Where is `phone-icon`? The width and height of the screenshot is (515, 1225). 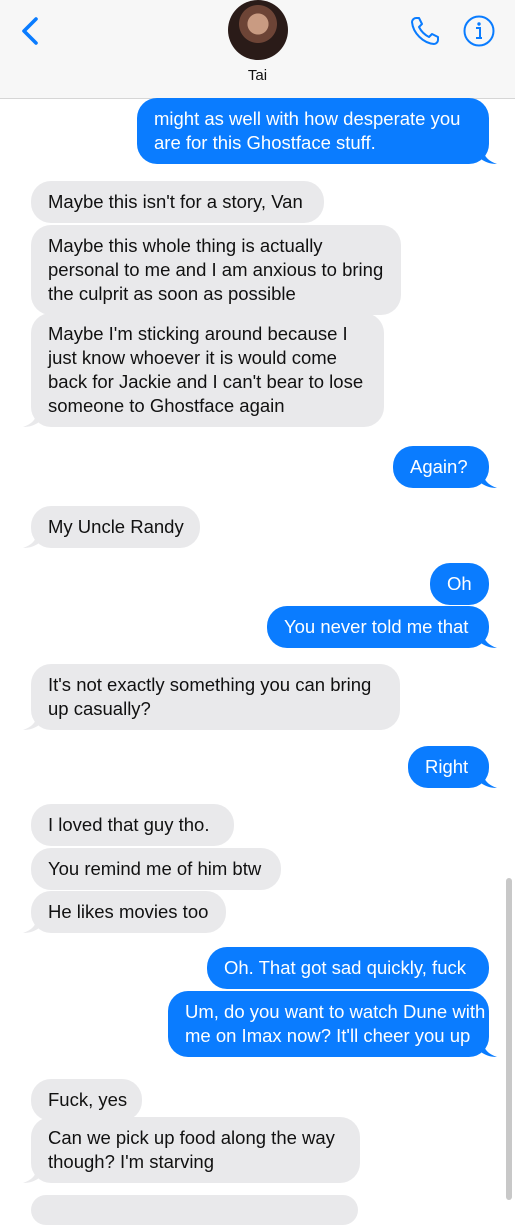 phone-icon is located at coordinates (425, 31).